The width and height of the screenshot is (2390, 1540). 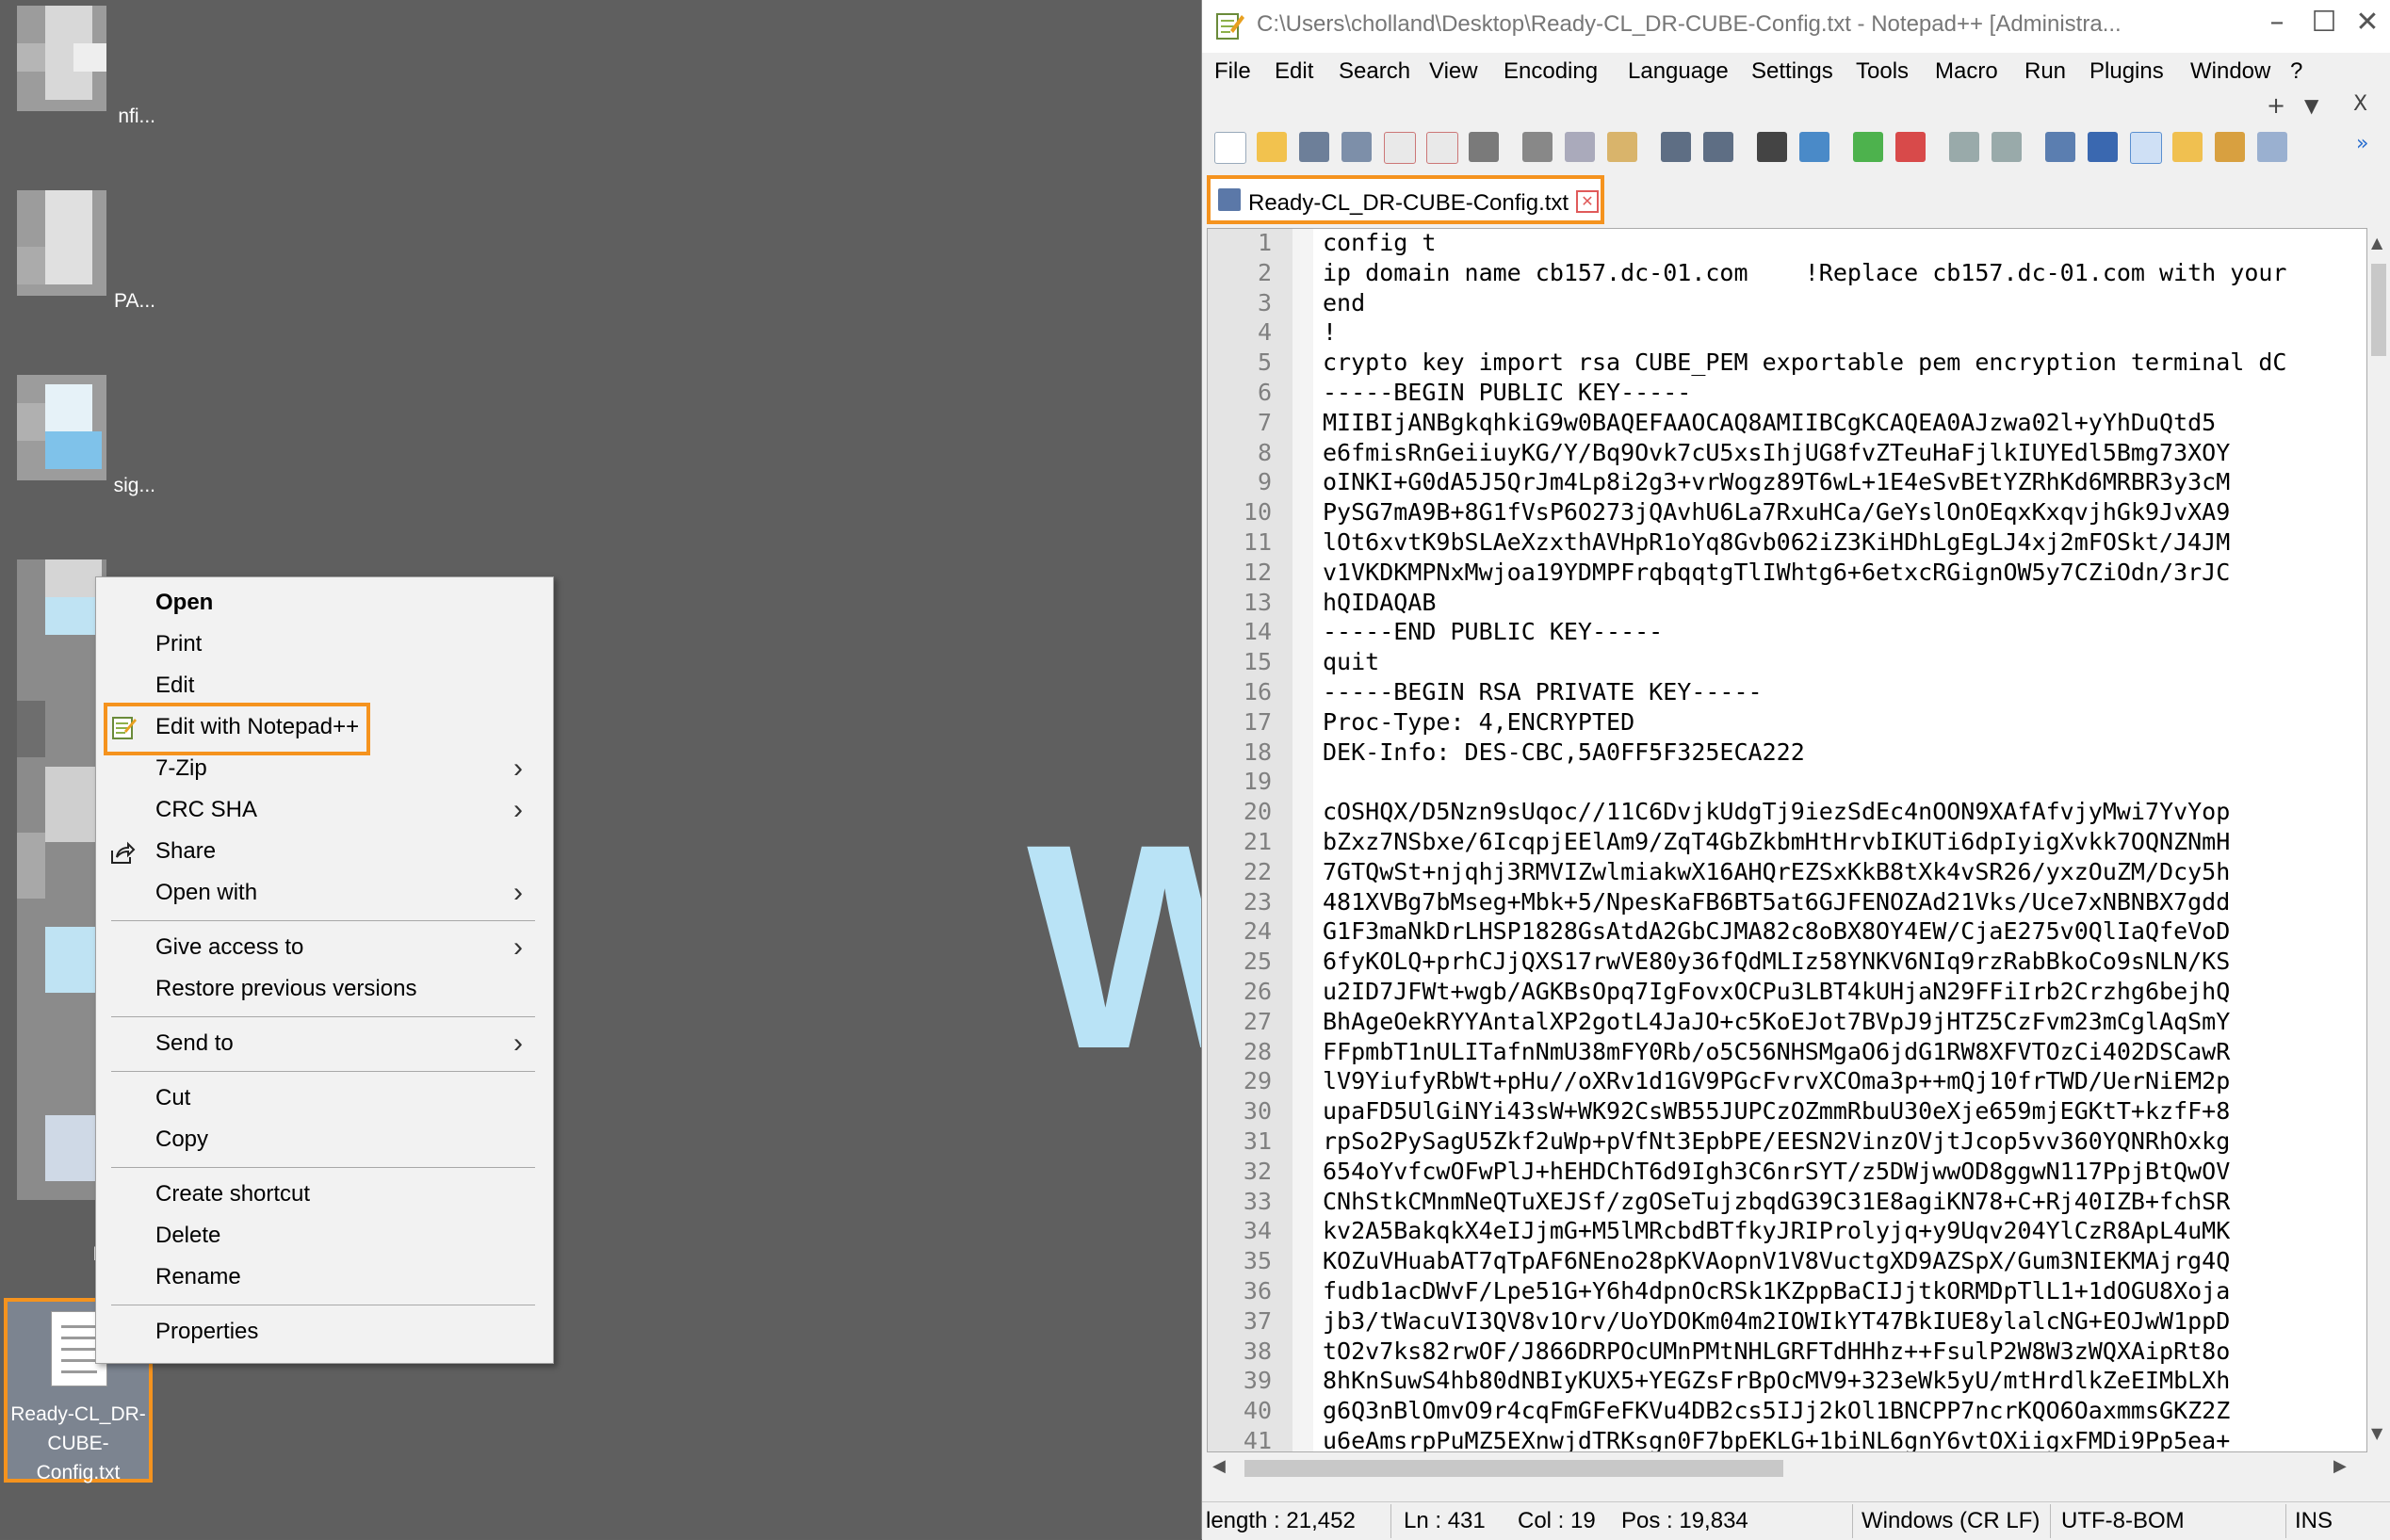 I want to click on menu-window: Window, so click(x=2230, y=71).